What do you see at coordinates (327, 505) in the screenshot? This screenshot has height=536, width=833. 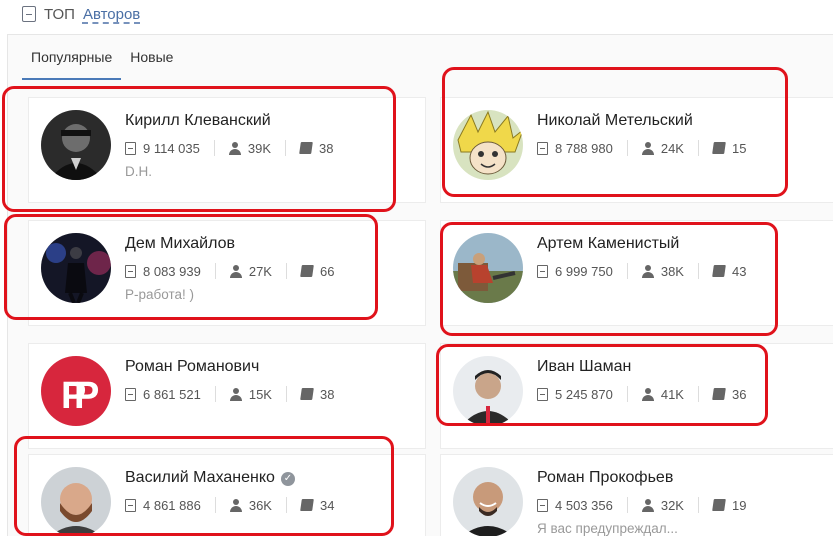 I see `books-count: 34` at bounding box center [327, 505].